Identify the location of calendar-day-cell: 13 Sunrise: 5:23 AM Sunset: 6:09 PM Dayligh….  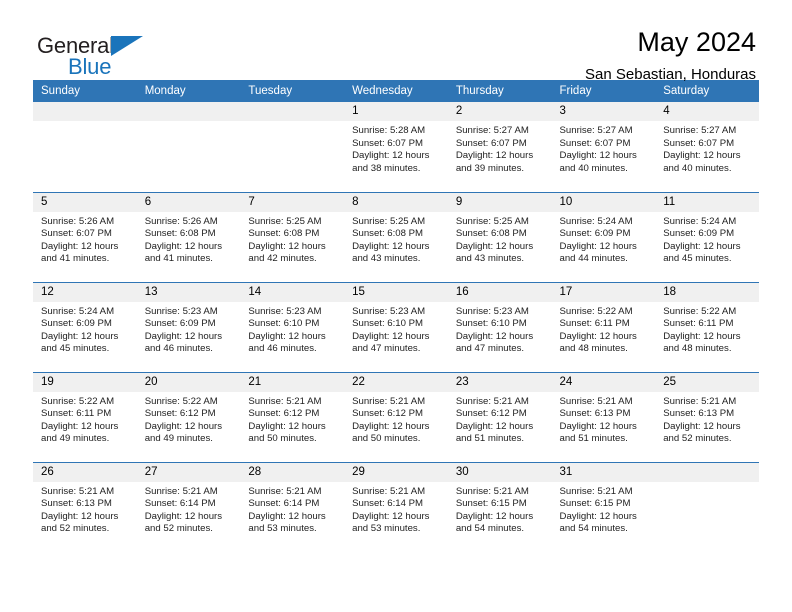
(188, 326).